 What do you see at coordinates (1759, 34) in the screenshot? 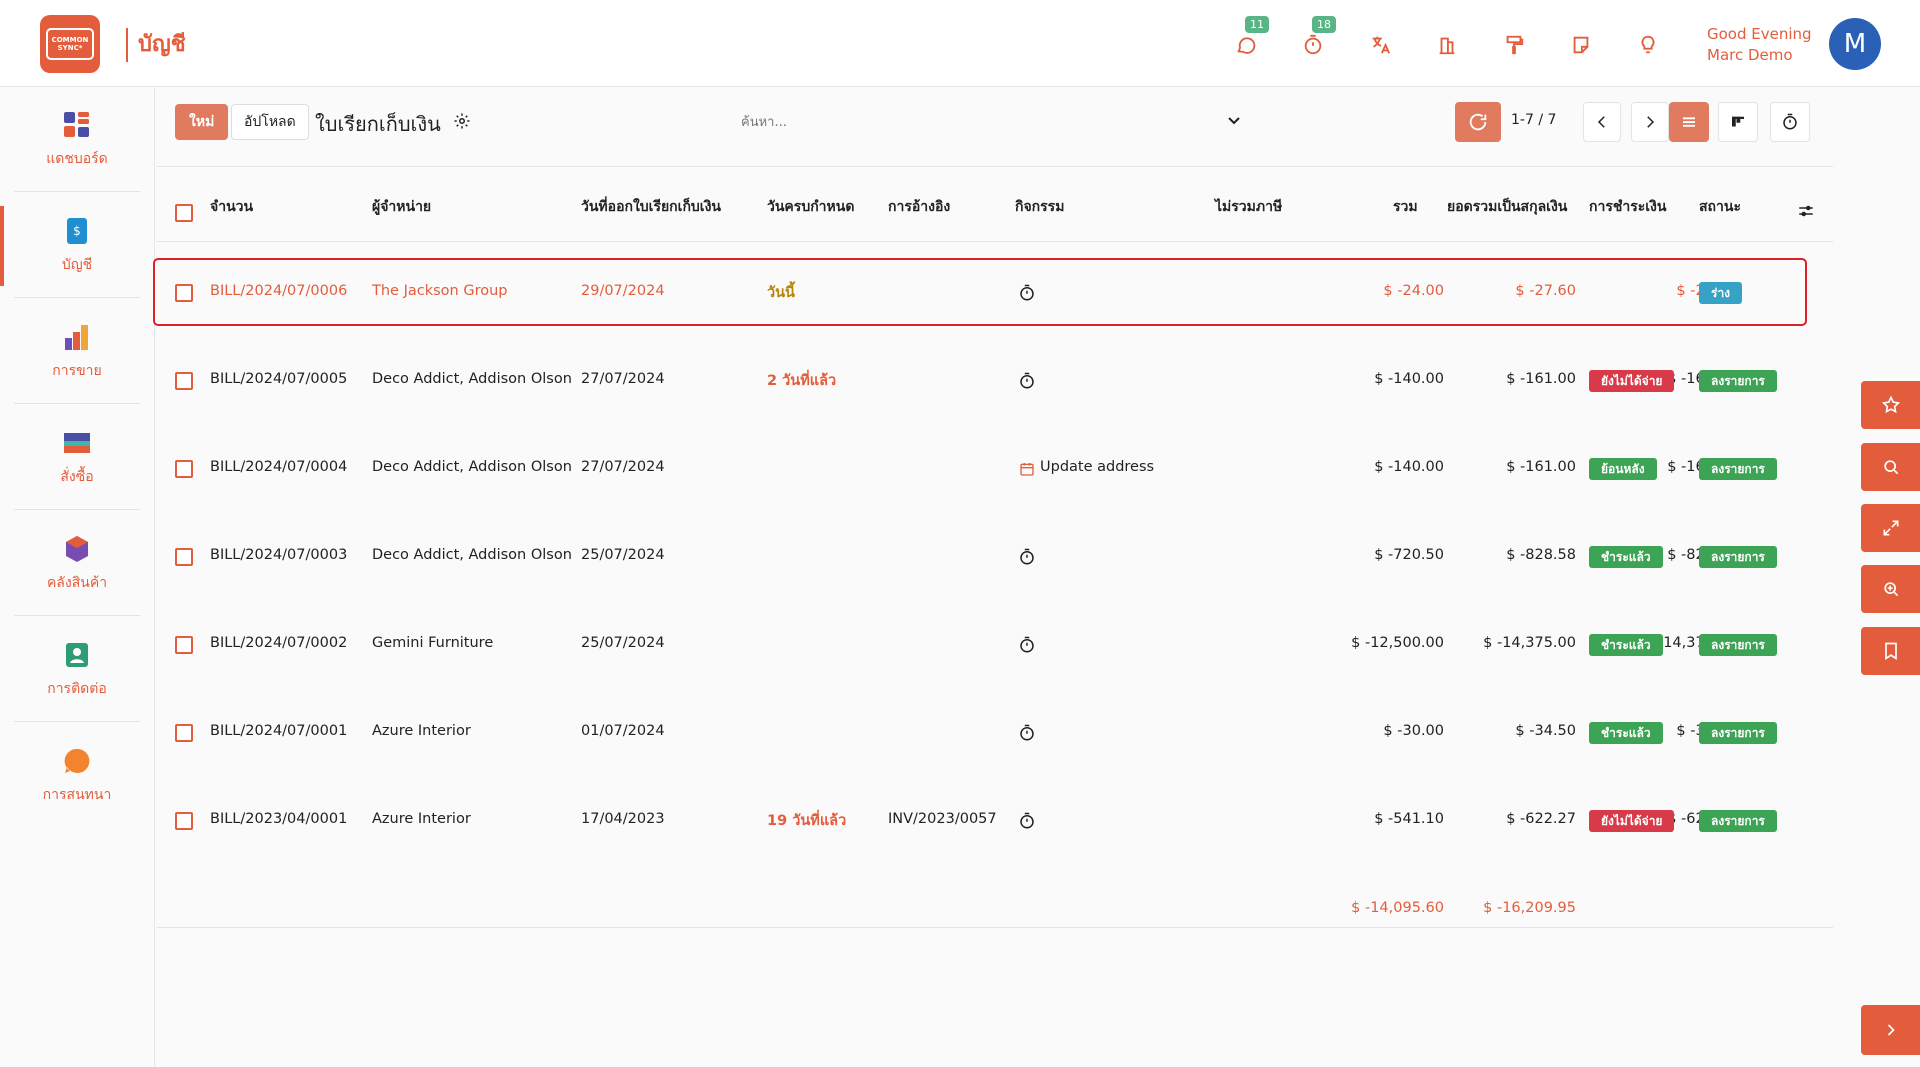
I see `greeting-text: Good Evening` at bounding box center [1759, 34].